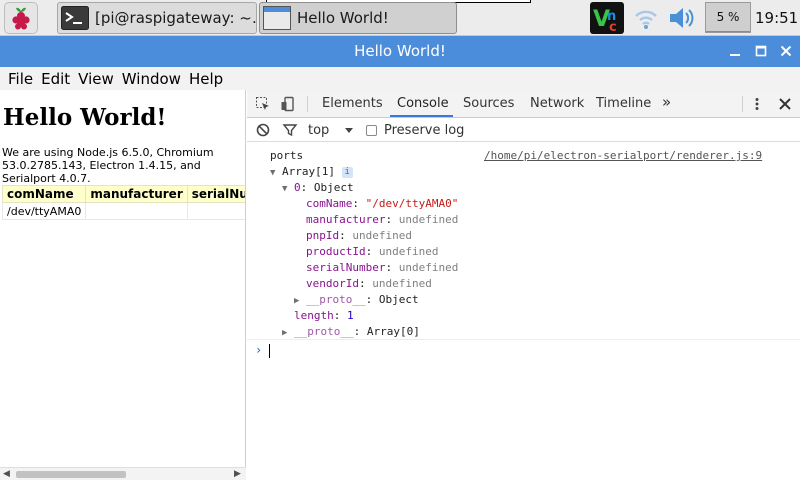  What do you see at coordinates (263, 104) in the screenshot?
I see `inspect-element-icon` at bounding box center [263, 104].